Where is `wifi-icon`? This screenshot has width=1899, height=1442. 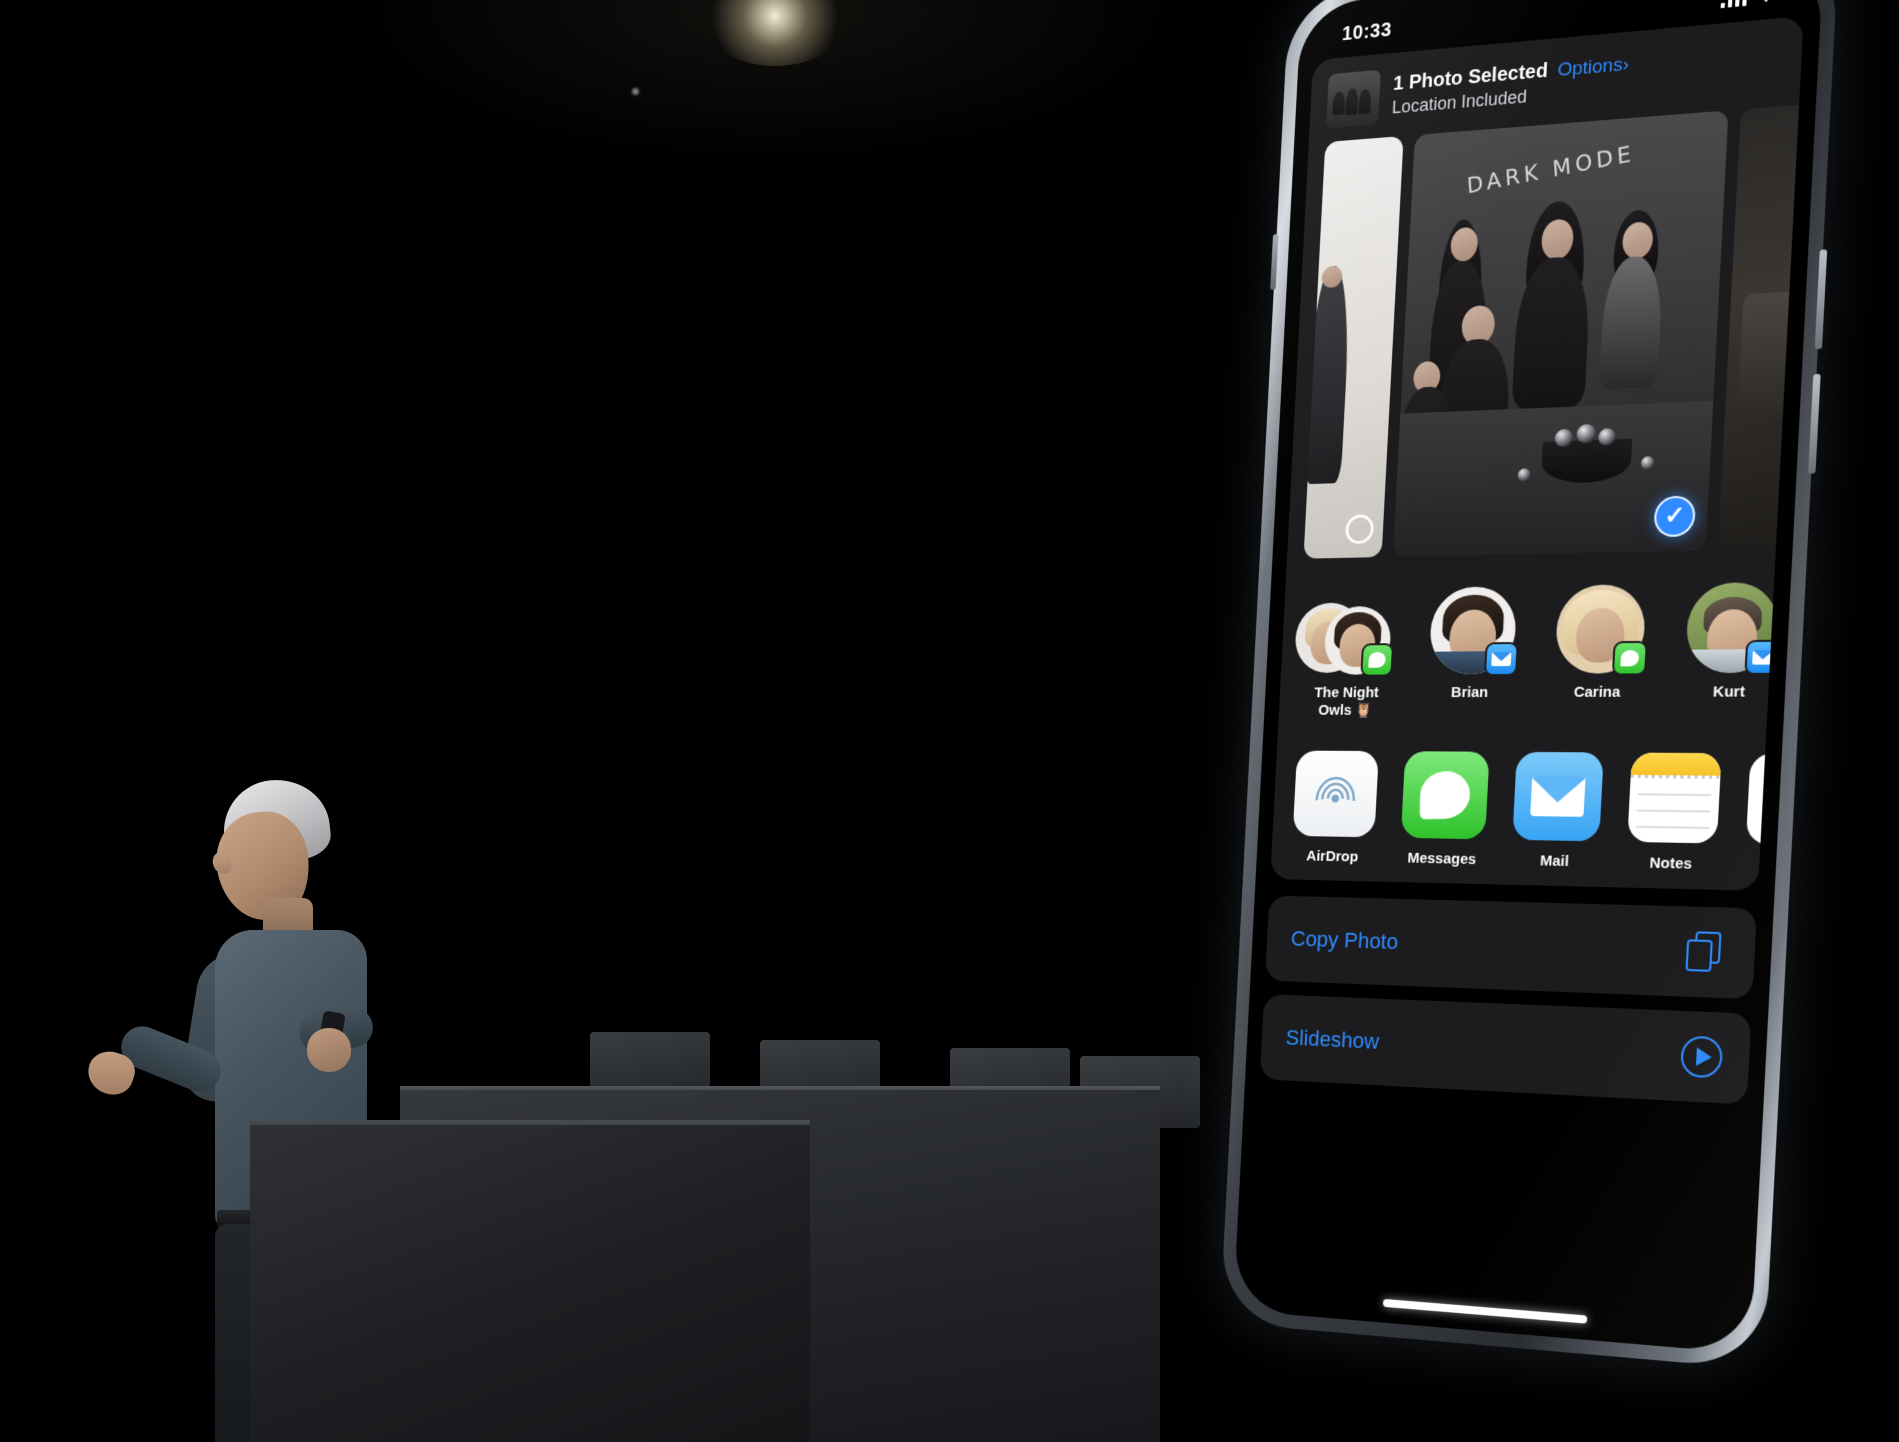 wifi-icon is located at coordinates (1766, 1).